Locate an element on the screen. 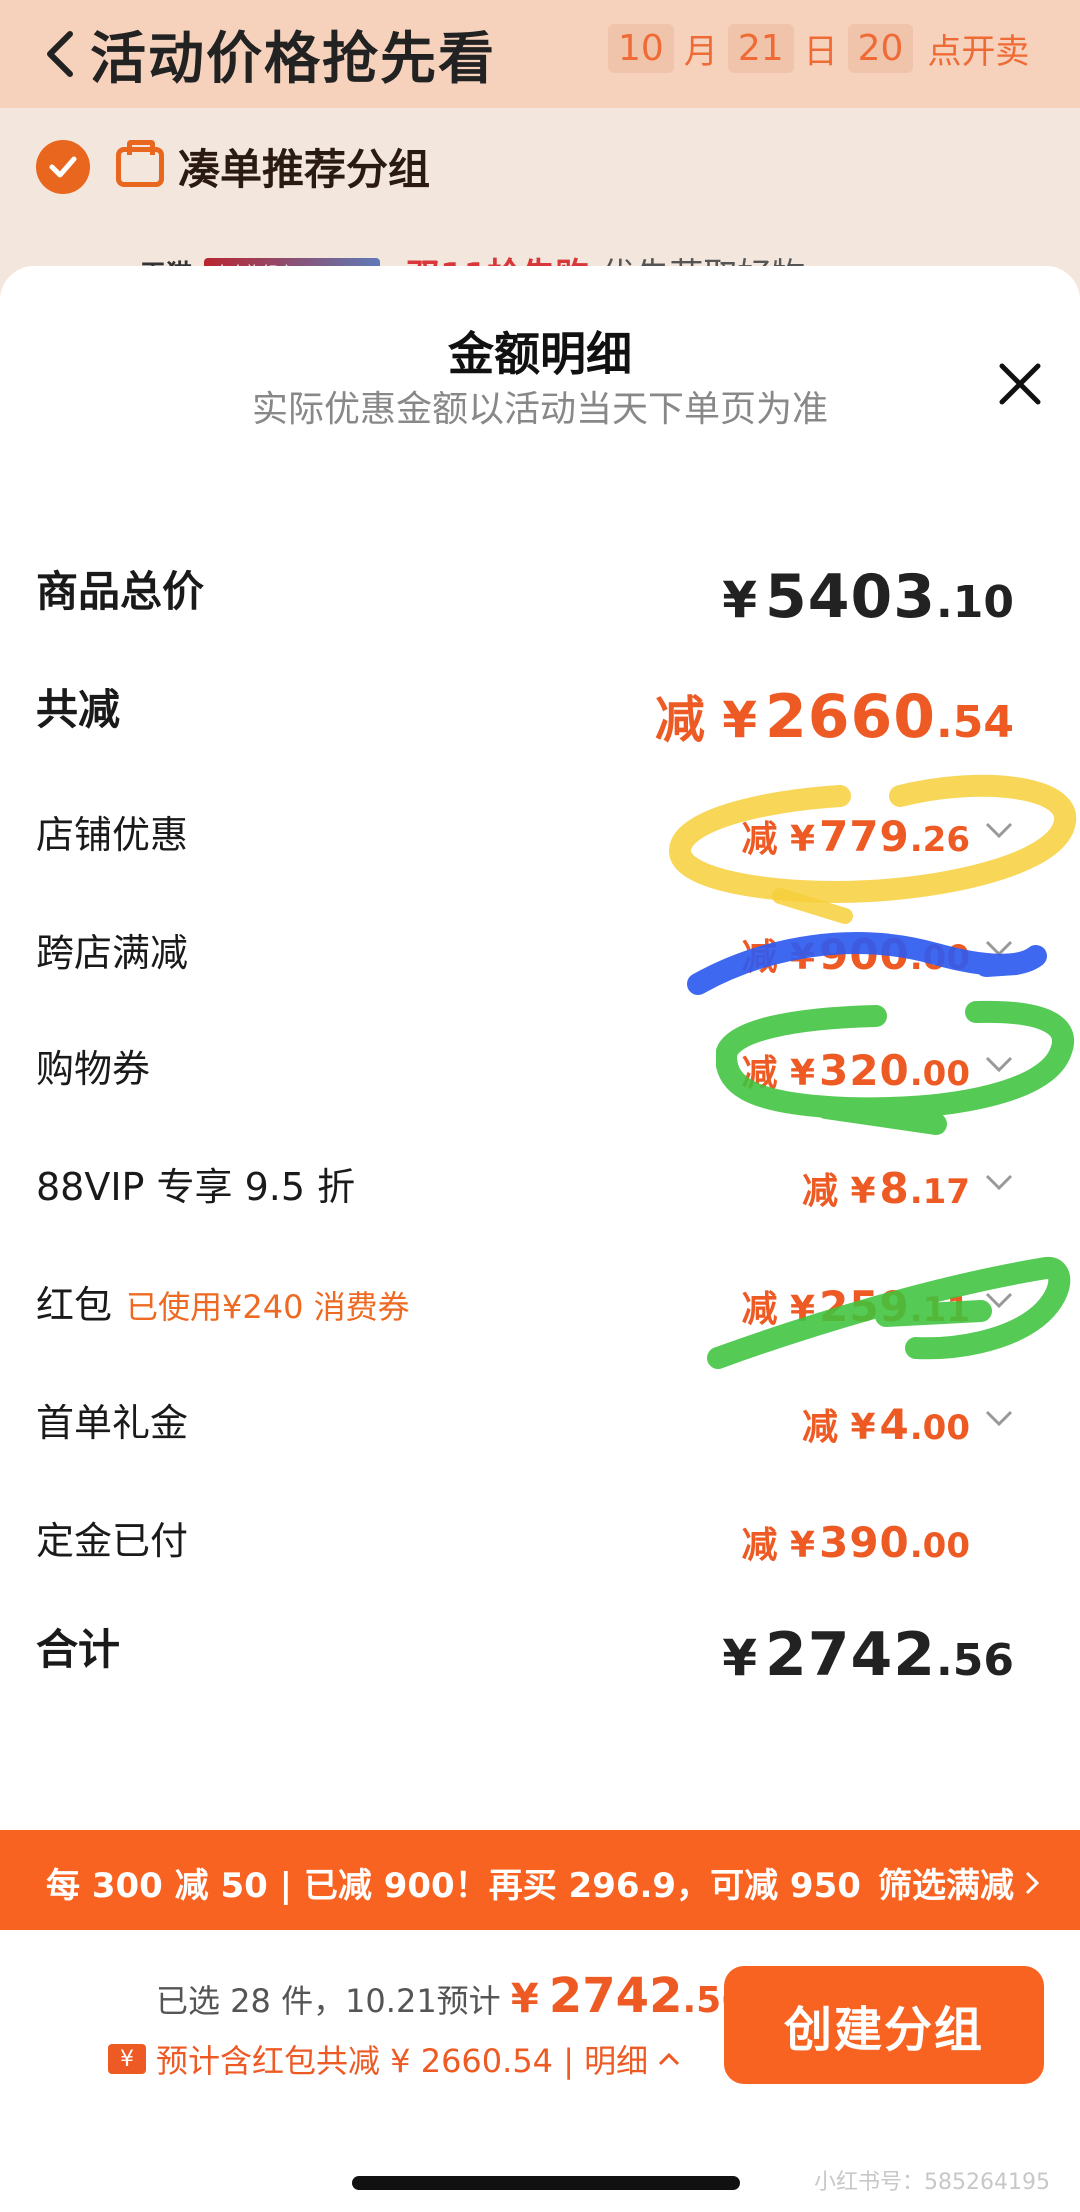 This screenshot has height=2212, width=1080. row-shopping-voucher: 购物券 减 ¥320.00 is located at coordinates (536, 1064).